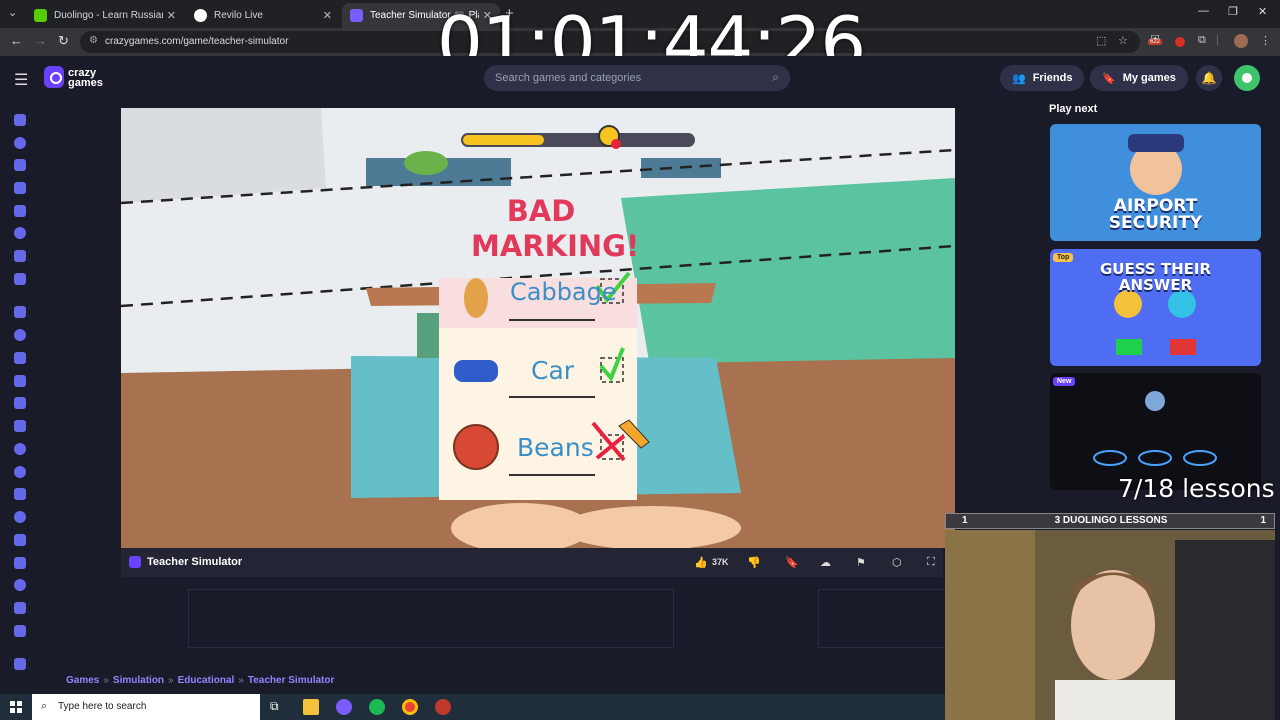 The width and height of the screenshot is (1280, 720). I want to click on obs-icon, so click(443, 707).